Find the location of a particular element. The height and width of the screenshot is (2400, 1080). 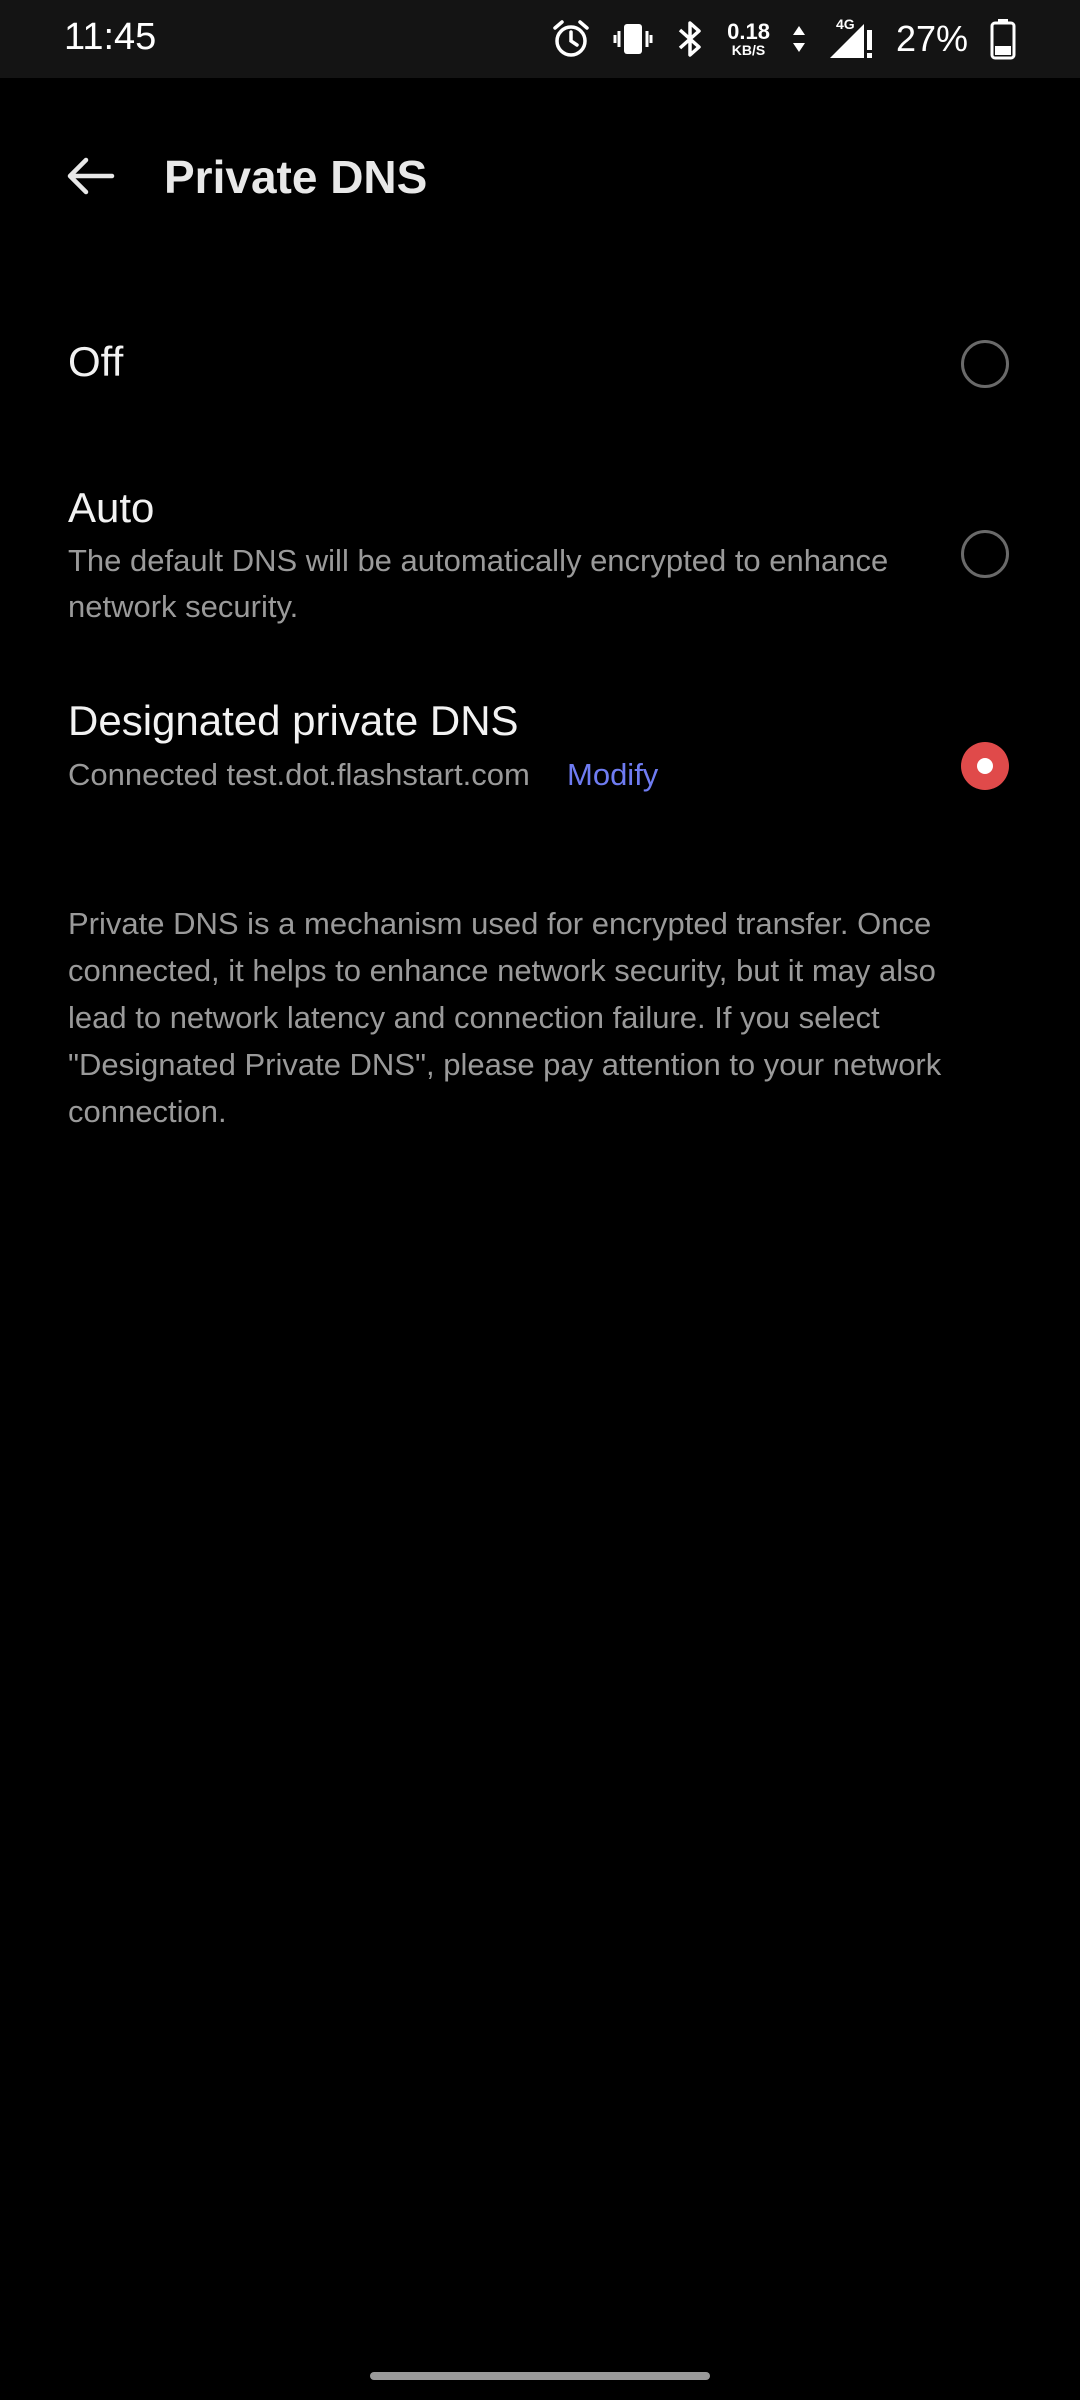

arrow-left-icon is located at coordinates (90, 178).